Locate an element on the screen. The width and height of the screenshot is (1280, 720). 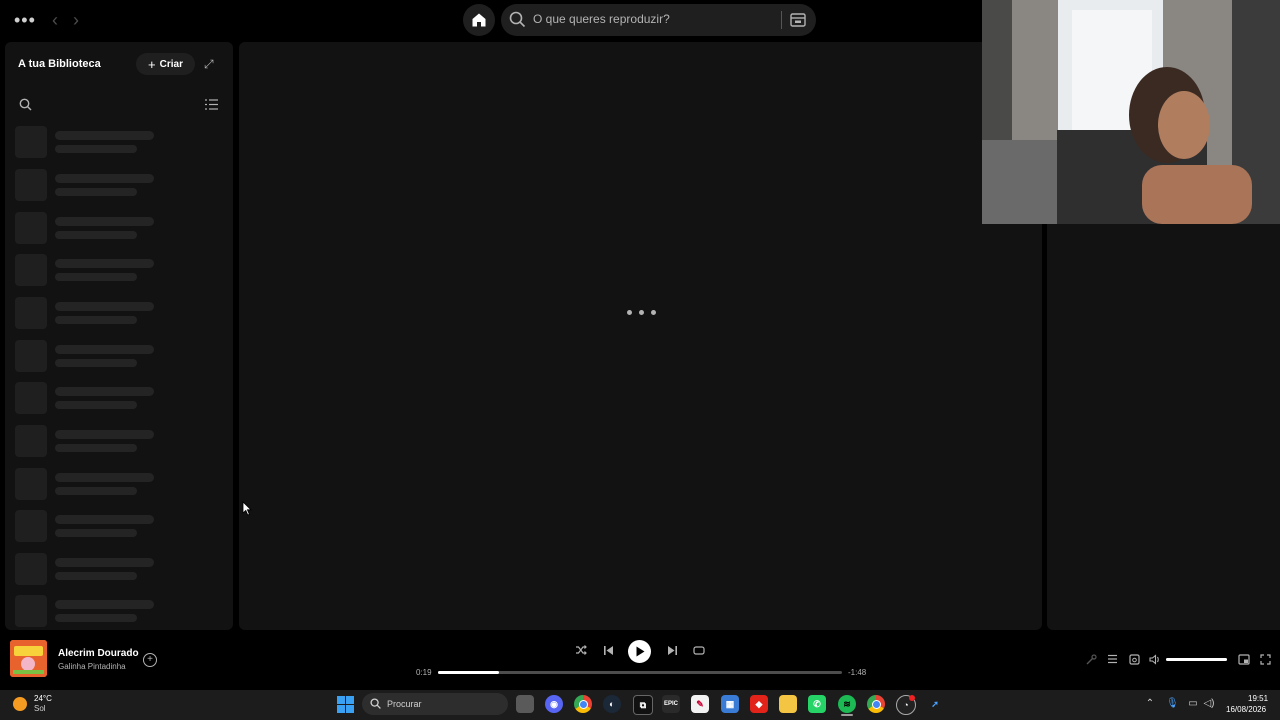
device-icon is located at coordinates (1134, 659).